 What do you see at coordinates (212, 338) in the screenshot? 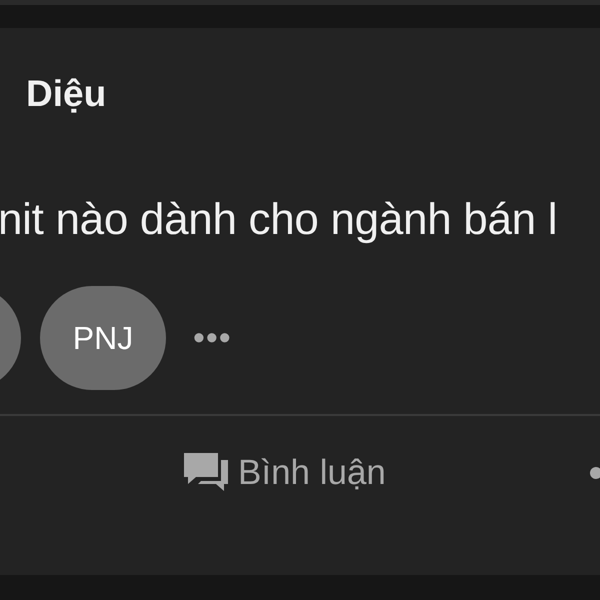
I see `more-dots: •••` at bounding box center [212, 338].